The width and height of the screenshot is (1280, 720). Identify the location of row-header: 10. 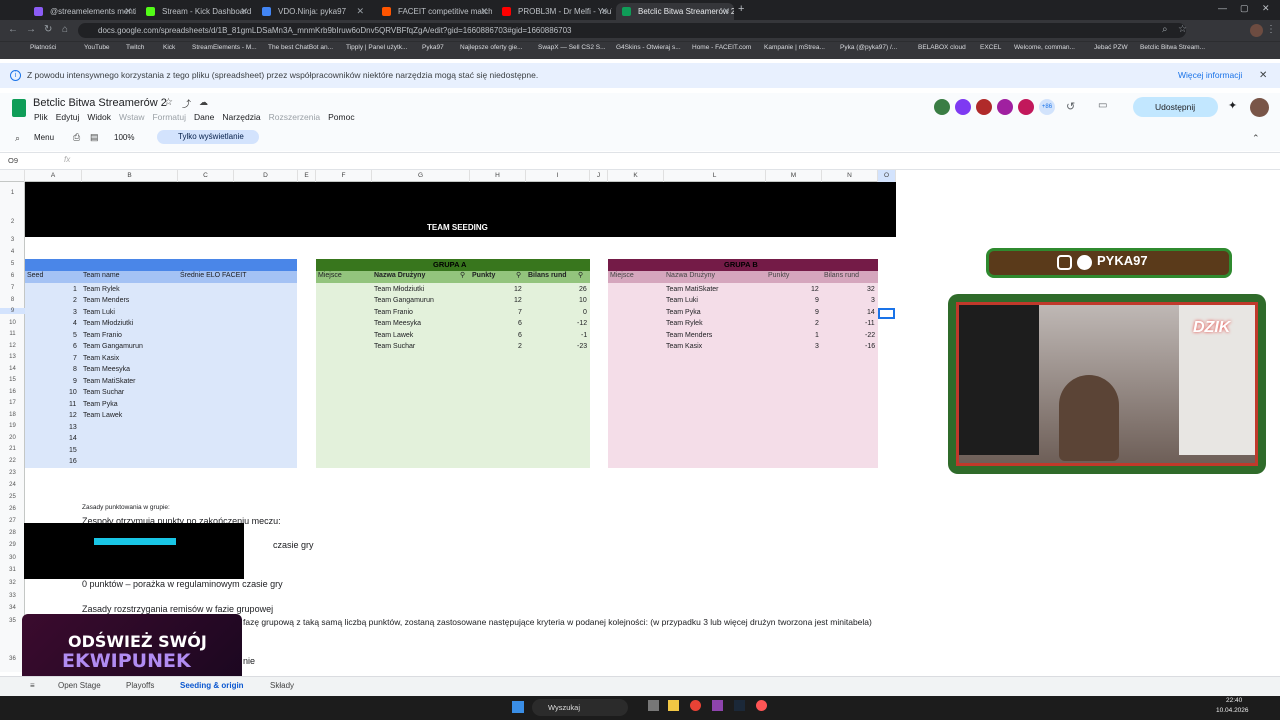
(12, 323).